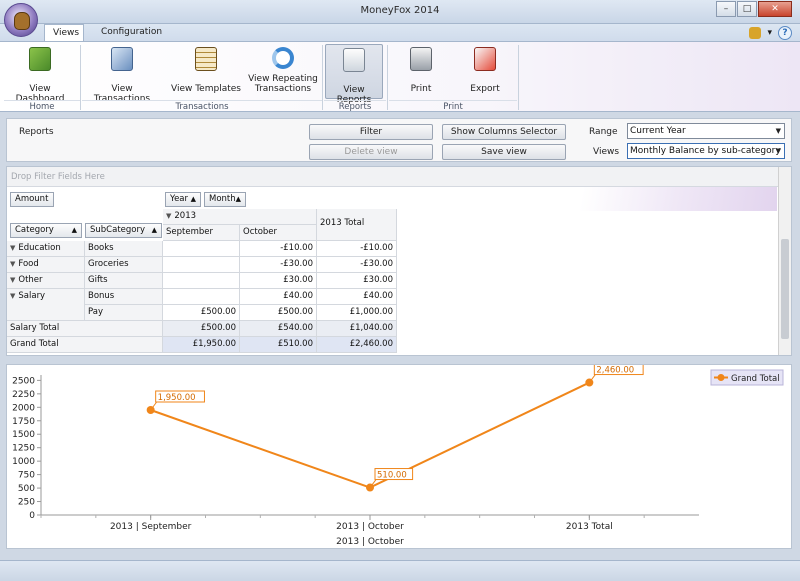  What do you see at coordinates (202, 106) in the screenshot?
I see `ribbon-group-transactions: Transactions` at bounding box center [202, 106].